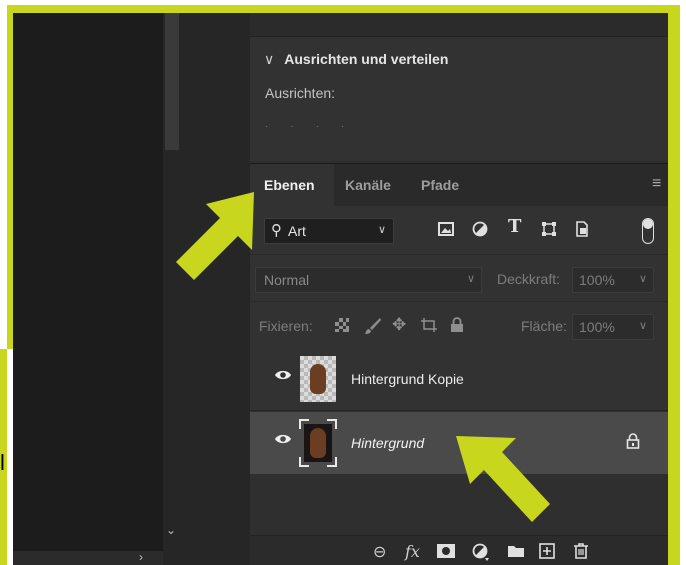 The width and height of the screenshot is (686, 565). What do you see at coordinates (300, 93) in the screenshot?
I see `align-label: Ausrichten:` at bounding box center [300, 93].